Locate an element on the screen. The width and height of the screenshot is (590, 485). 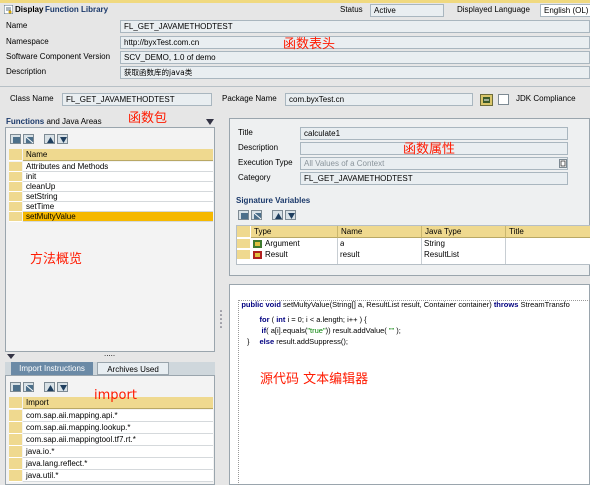
description-field: 获取函数库的java类 is located at coordinates (355, 72).